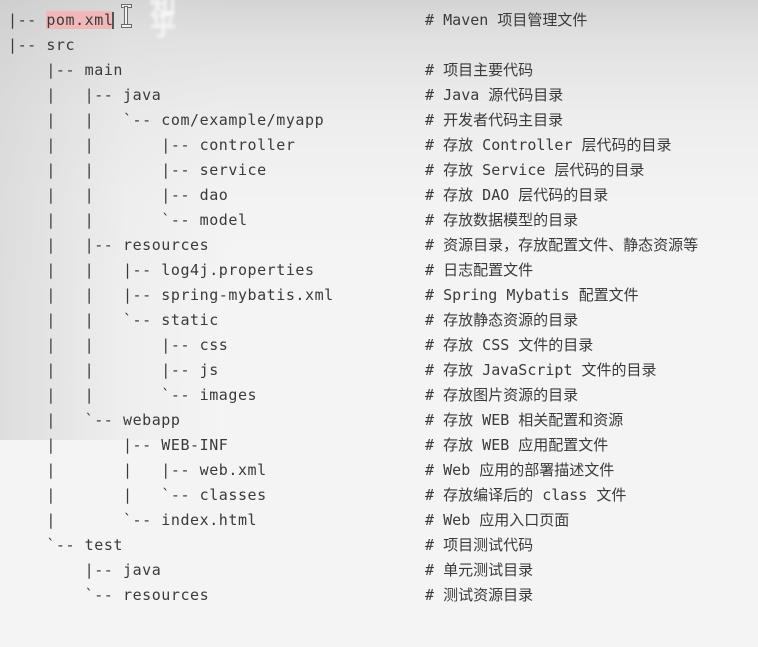  Describe the element at coordinates (379, 20) in the screenshot. I see `tree-row: |-- pom.xml # Maven 项目管理文件` at that location.